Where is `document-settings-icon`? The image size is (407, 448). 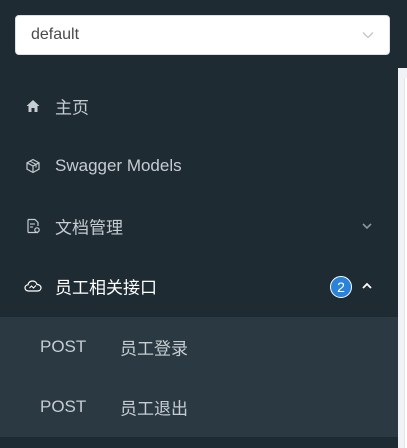
document-settings-icon is located at coordinates (33, 226).